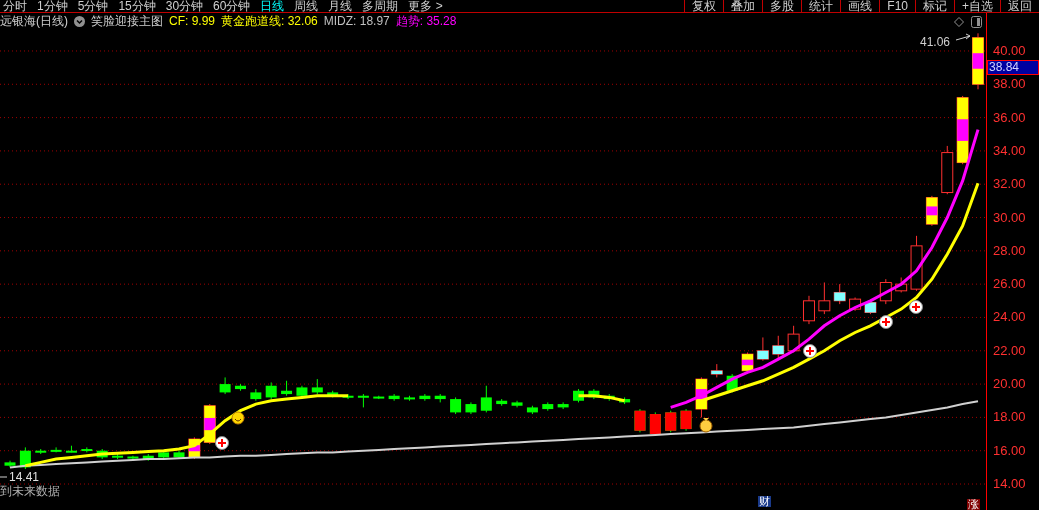 The height and width of the screenshot is (510, 1039). I want to click on axis-label: 38.00, so click(1009, 84).